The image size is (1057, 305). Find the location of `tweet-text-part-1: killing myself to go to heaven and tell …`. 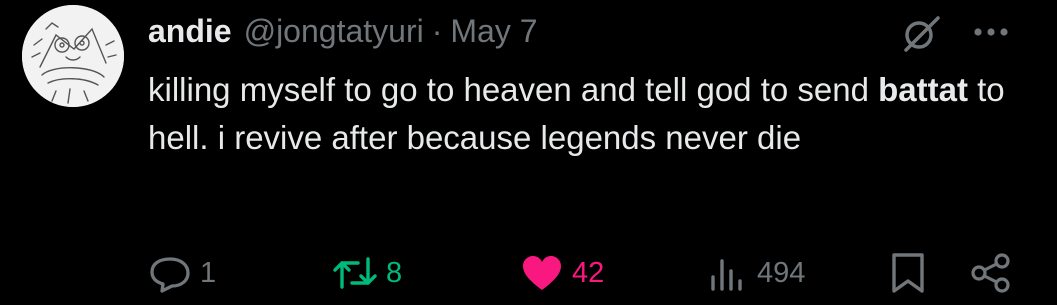

tweet-text-part-1: killing myself to go to heaven and tell … is located at coordinates (513, 89).